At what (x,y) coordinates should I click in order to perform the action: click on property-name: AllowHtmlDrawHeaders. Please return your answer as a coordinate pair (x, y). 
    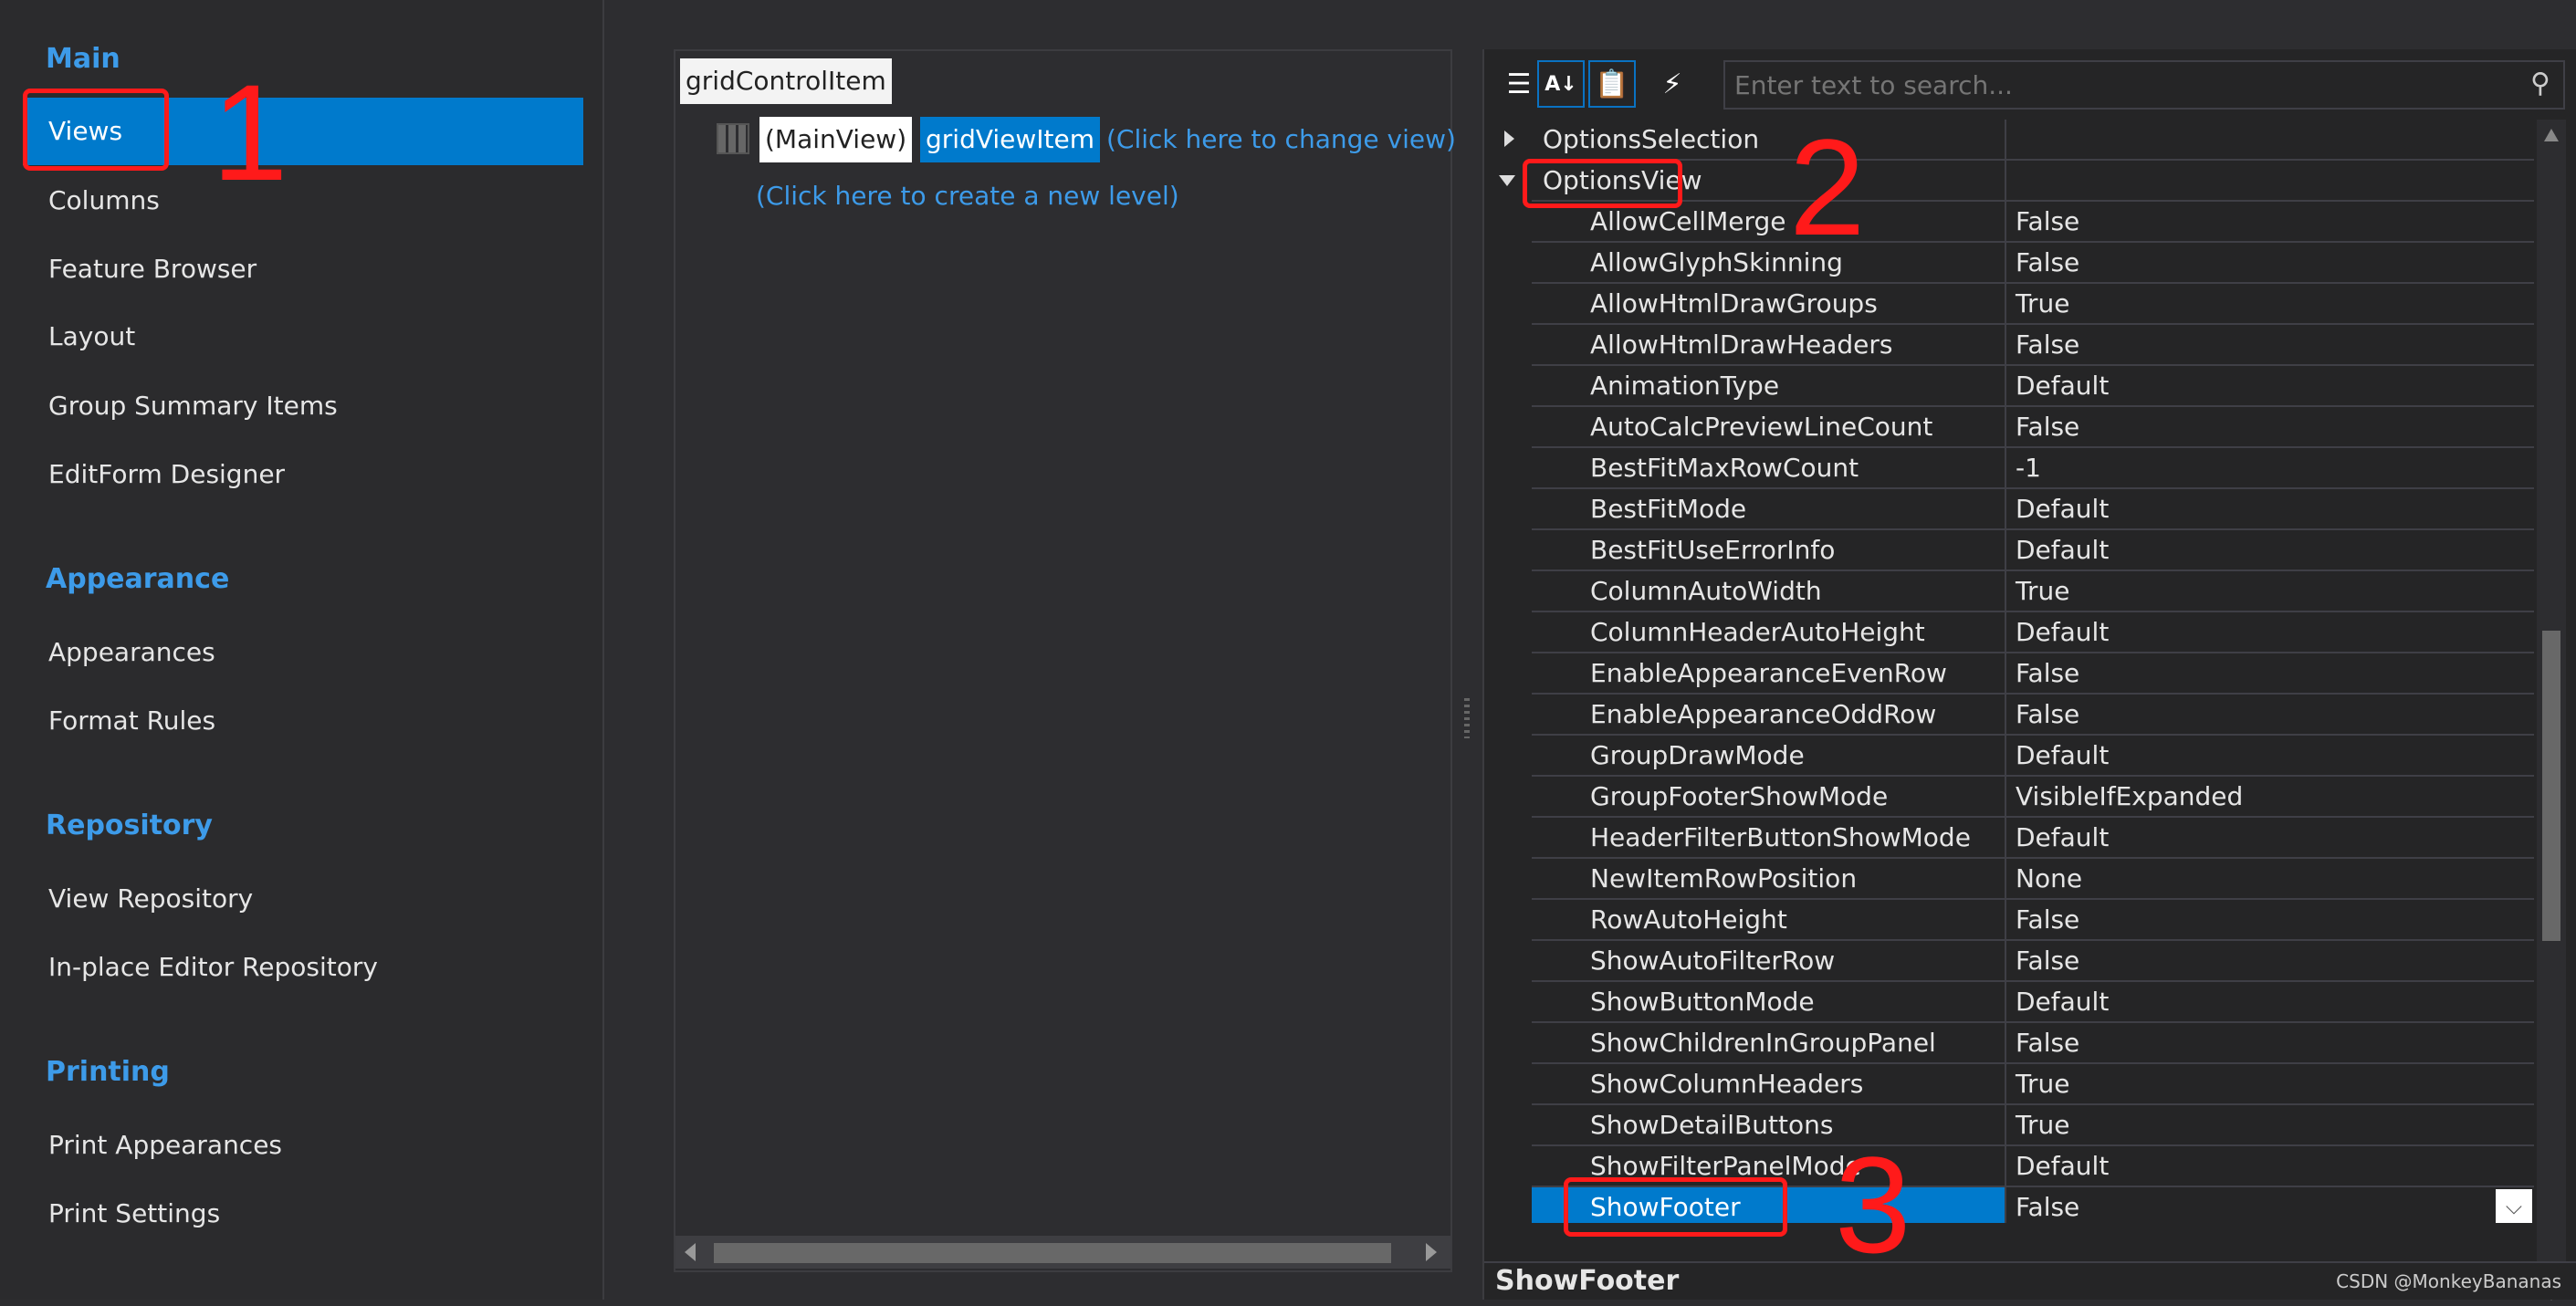
    Looking at the image, I should click on (1769, 345).